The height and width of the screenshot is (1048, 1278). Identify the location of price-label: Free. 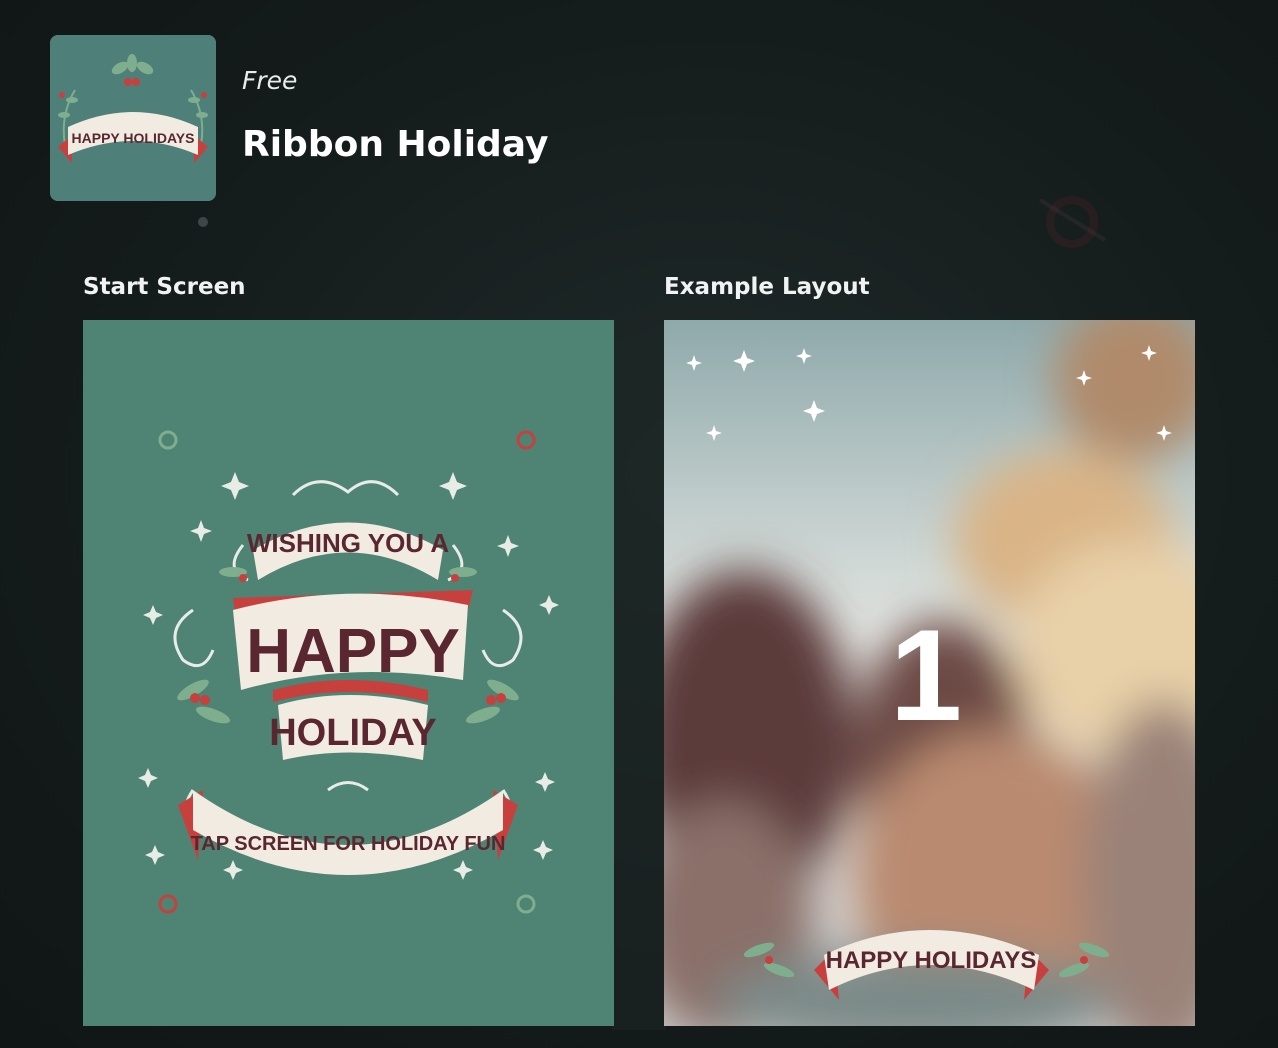
(270, 80).